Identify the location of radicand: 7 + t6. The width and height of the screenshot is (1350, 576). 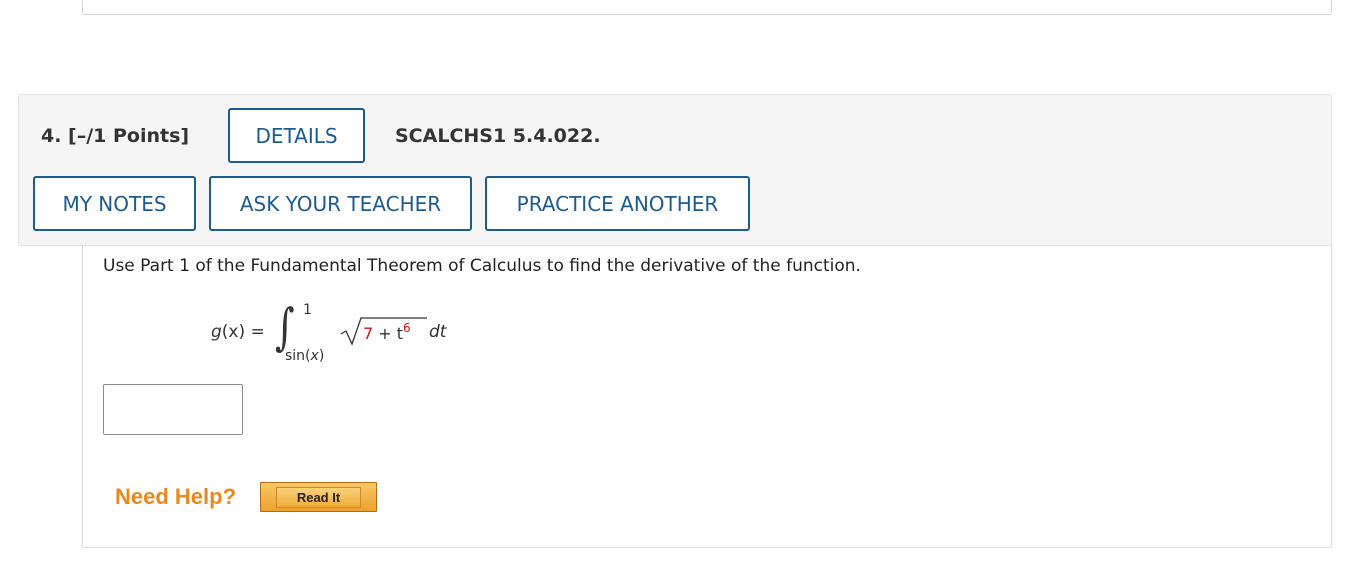
(387, 332).